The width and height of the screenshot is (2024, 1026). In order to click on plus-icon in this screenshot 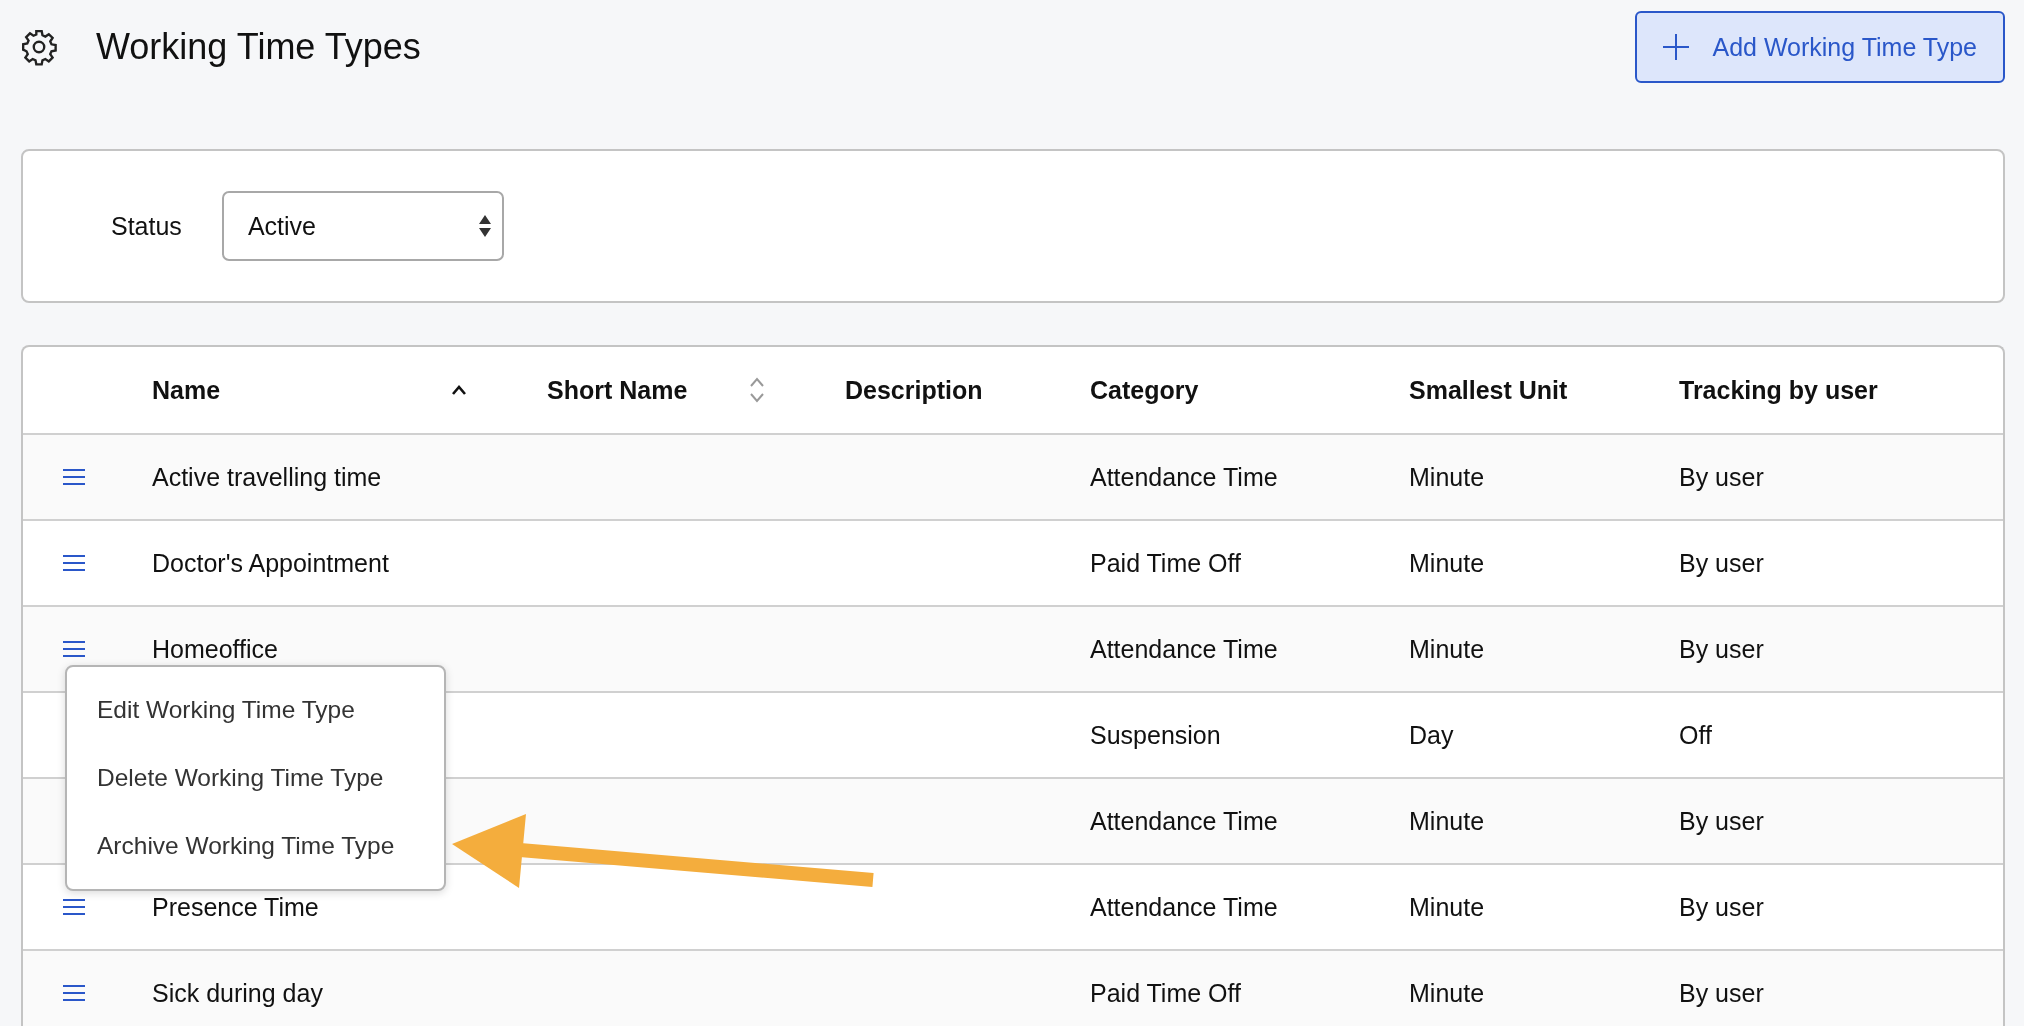, I will do `click(1675, 47)`.